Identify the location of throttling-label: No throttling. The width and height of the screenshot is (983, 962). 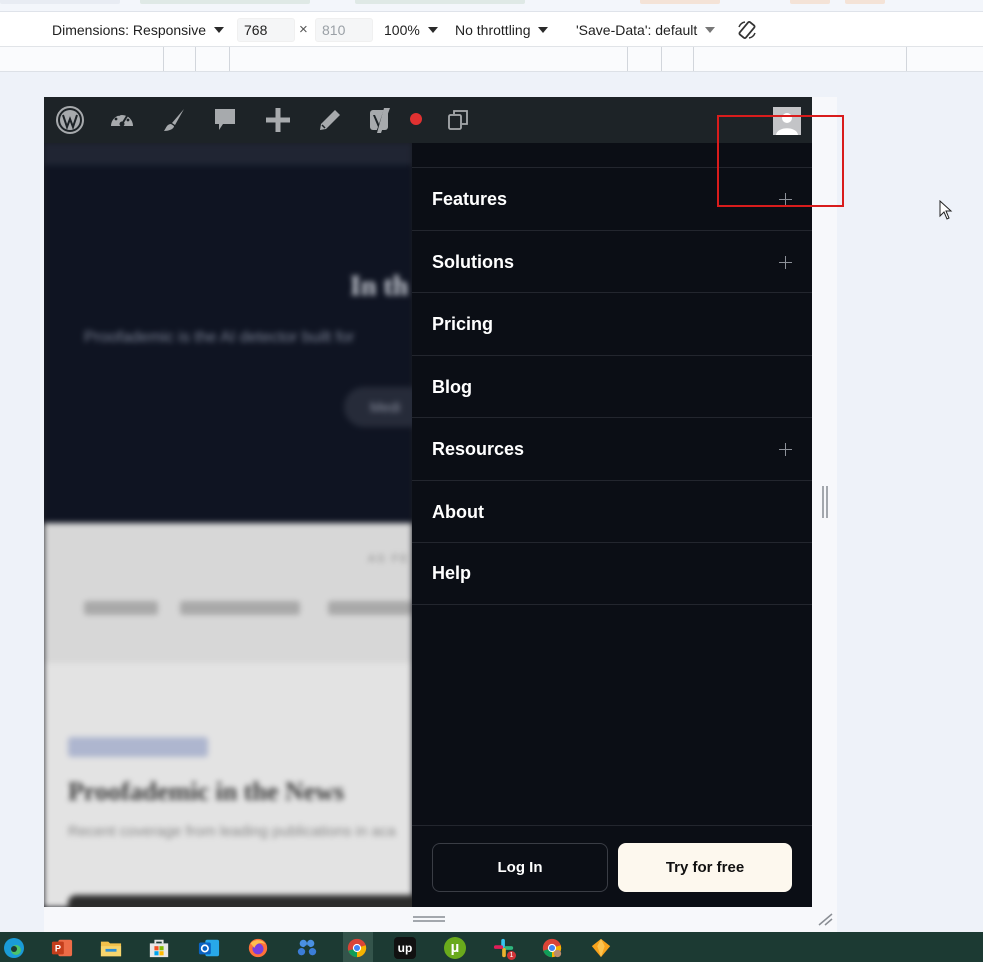
(493, 29).